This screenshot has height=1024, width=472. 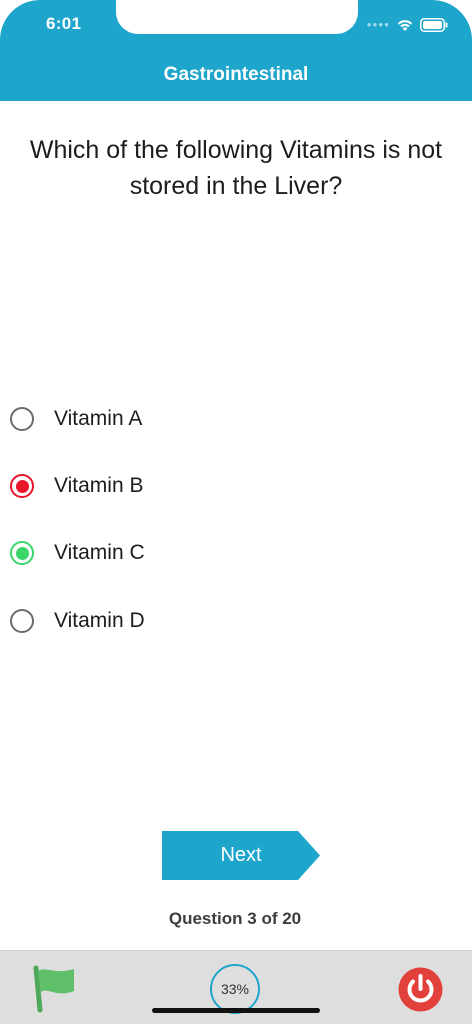 I want to click on option-vitamin-c: Vitamin C, so click(x=77, y=553).